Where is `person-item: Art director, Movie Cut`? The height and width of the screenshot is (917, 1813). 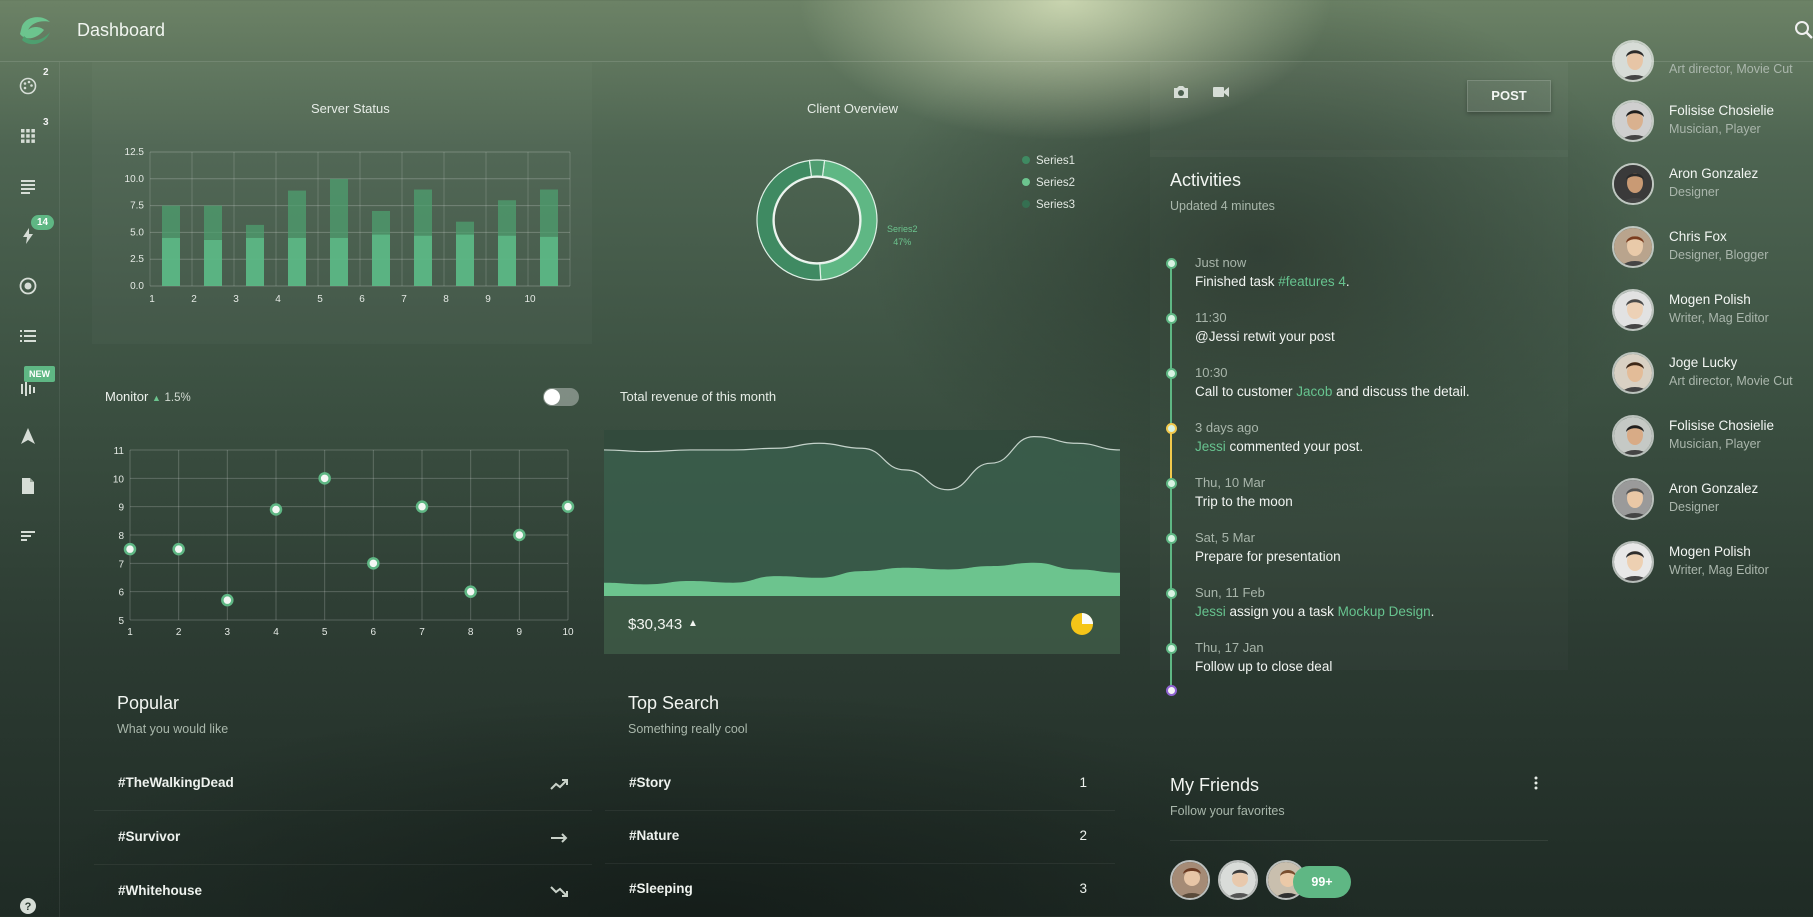 person-item: Art director, Movie Cut is located at coordinates (1712, 65).